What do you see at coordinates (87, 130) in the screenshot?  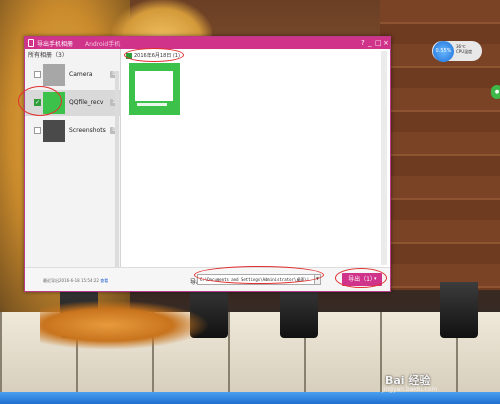 I see `album-name: Screenshots` at bounding box center [87, 130].